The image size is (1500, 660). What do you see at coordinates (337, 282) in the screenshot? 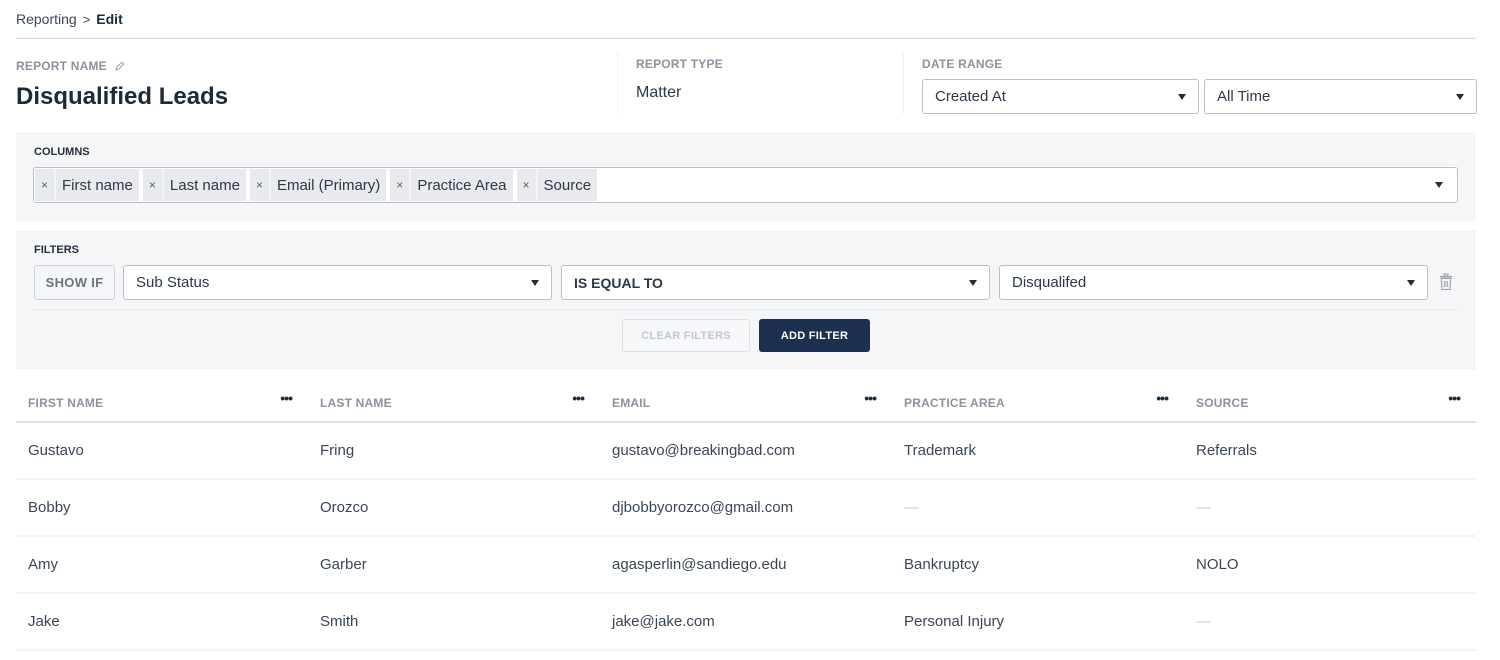
I see `filter-field-select: Sub Status` at bounding box center [337, 282].